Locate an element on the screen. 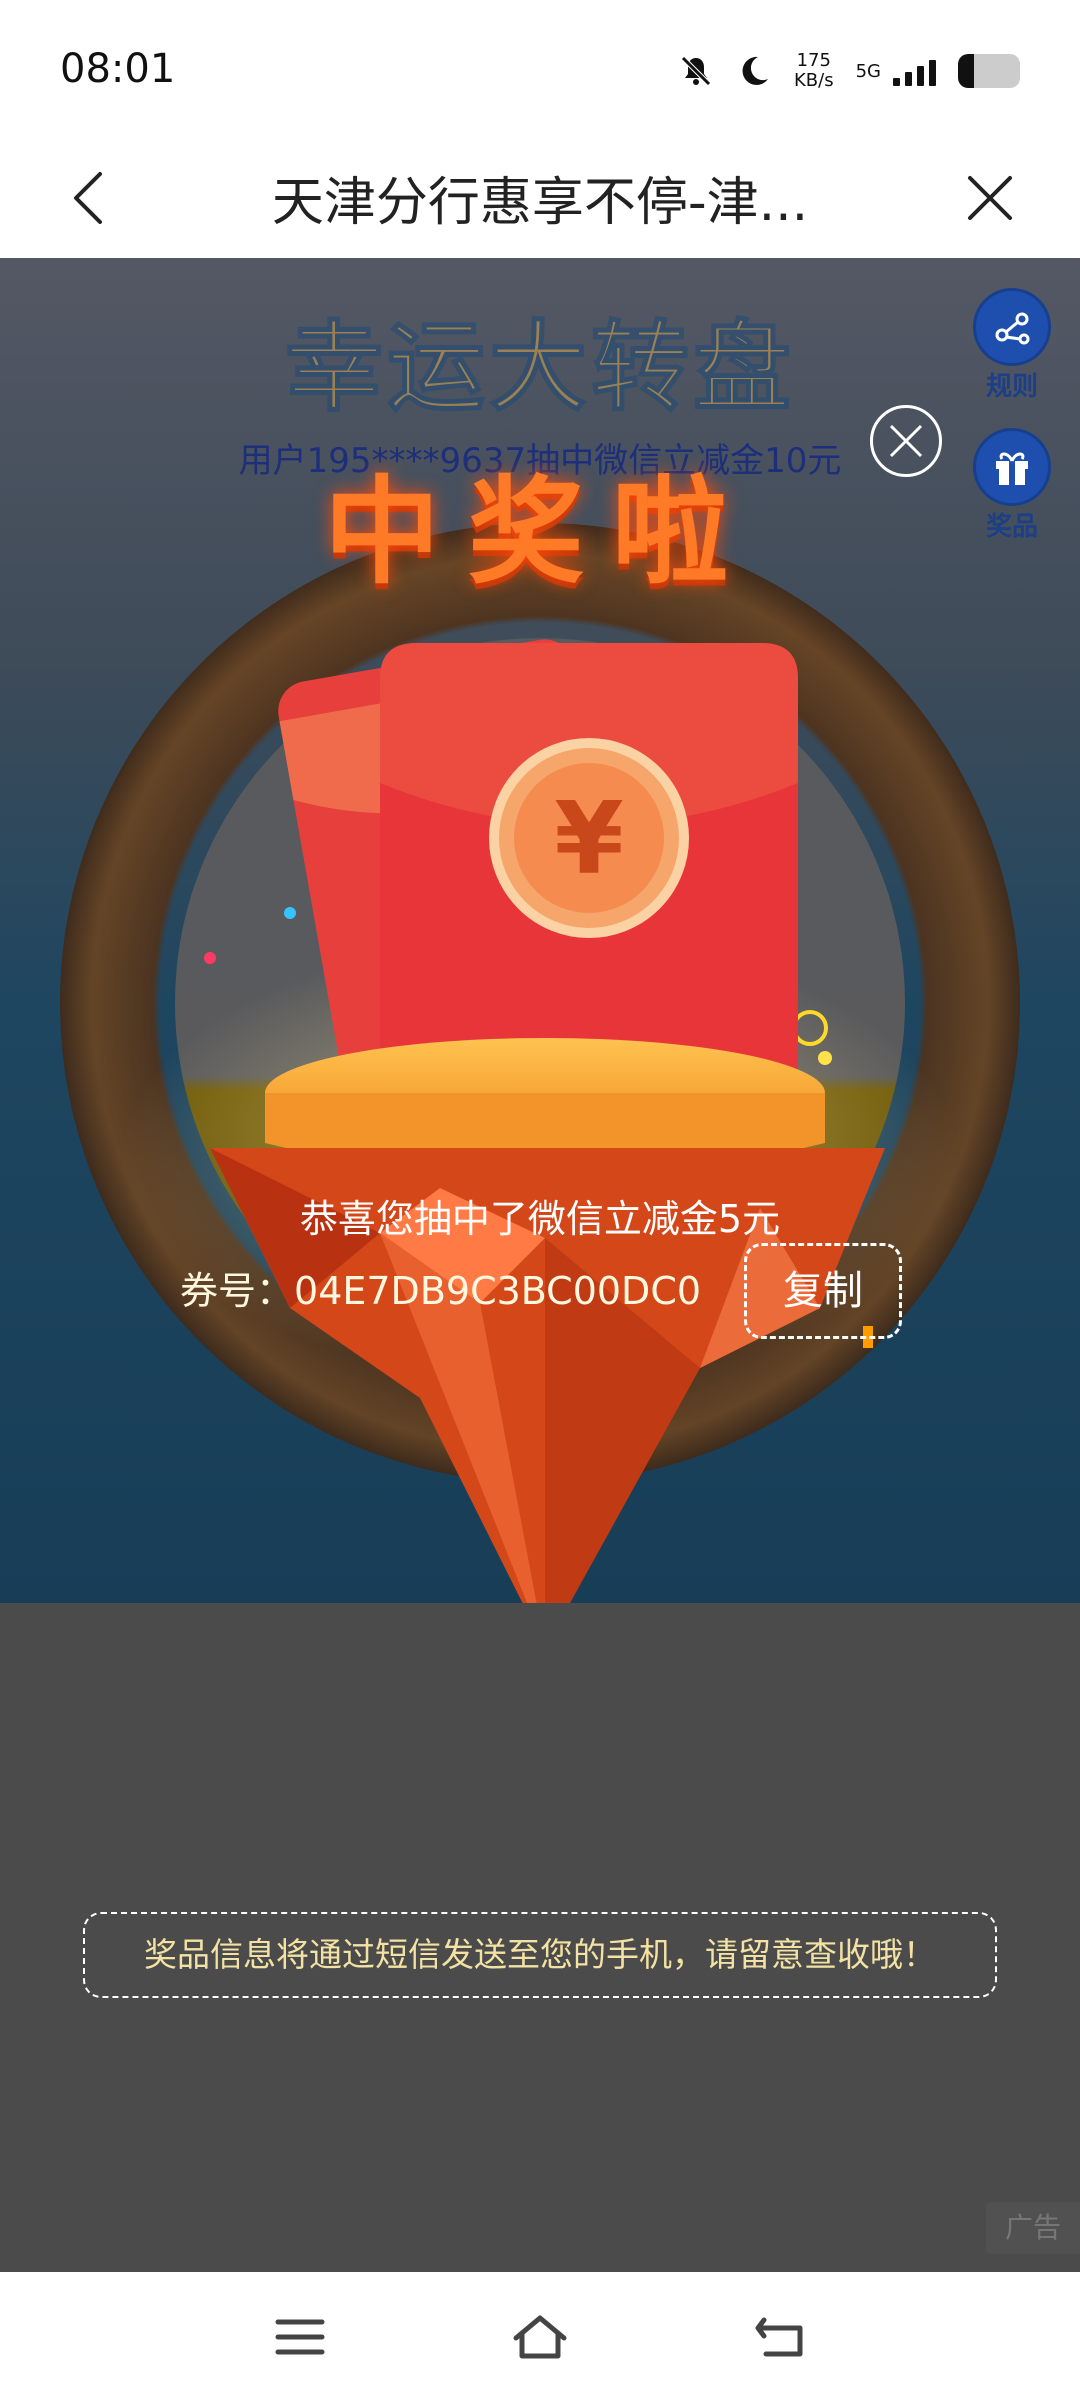 The height and width of the screenshot is (2400, 1080). network-type: 5G is located at coordinates (868, 71).